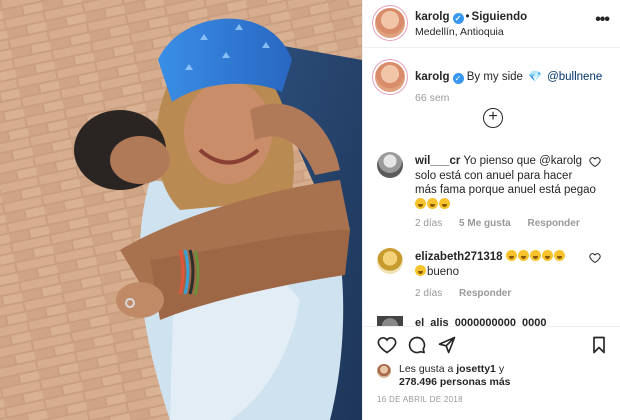 This screenshot has width=620, height=420. I want to click on location-link: Medellín, Antioquia, so click(459, 32).